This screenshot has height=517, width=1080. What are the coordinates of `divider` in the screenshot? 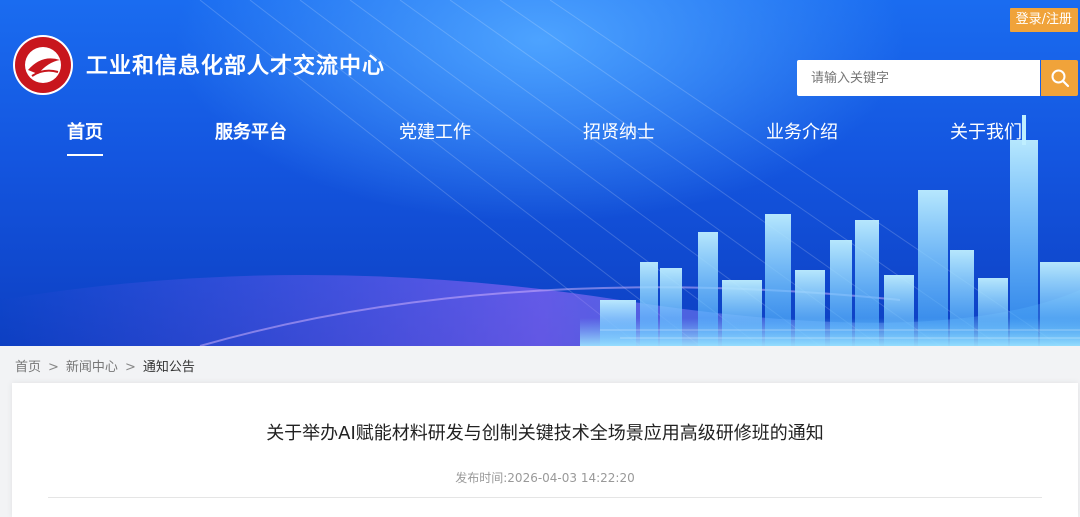 It's located at (545, 497).